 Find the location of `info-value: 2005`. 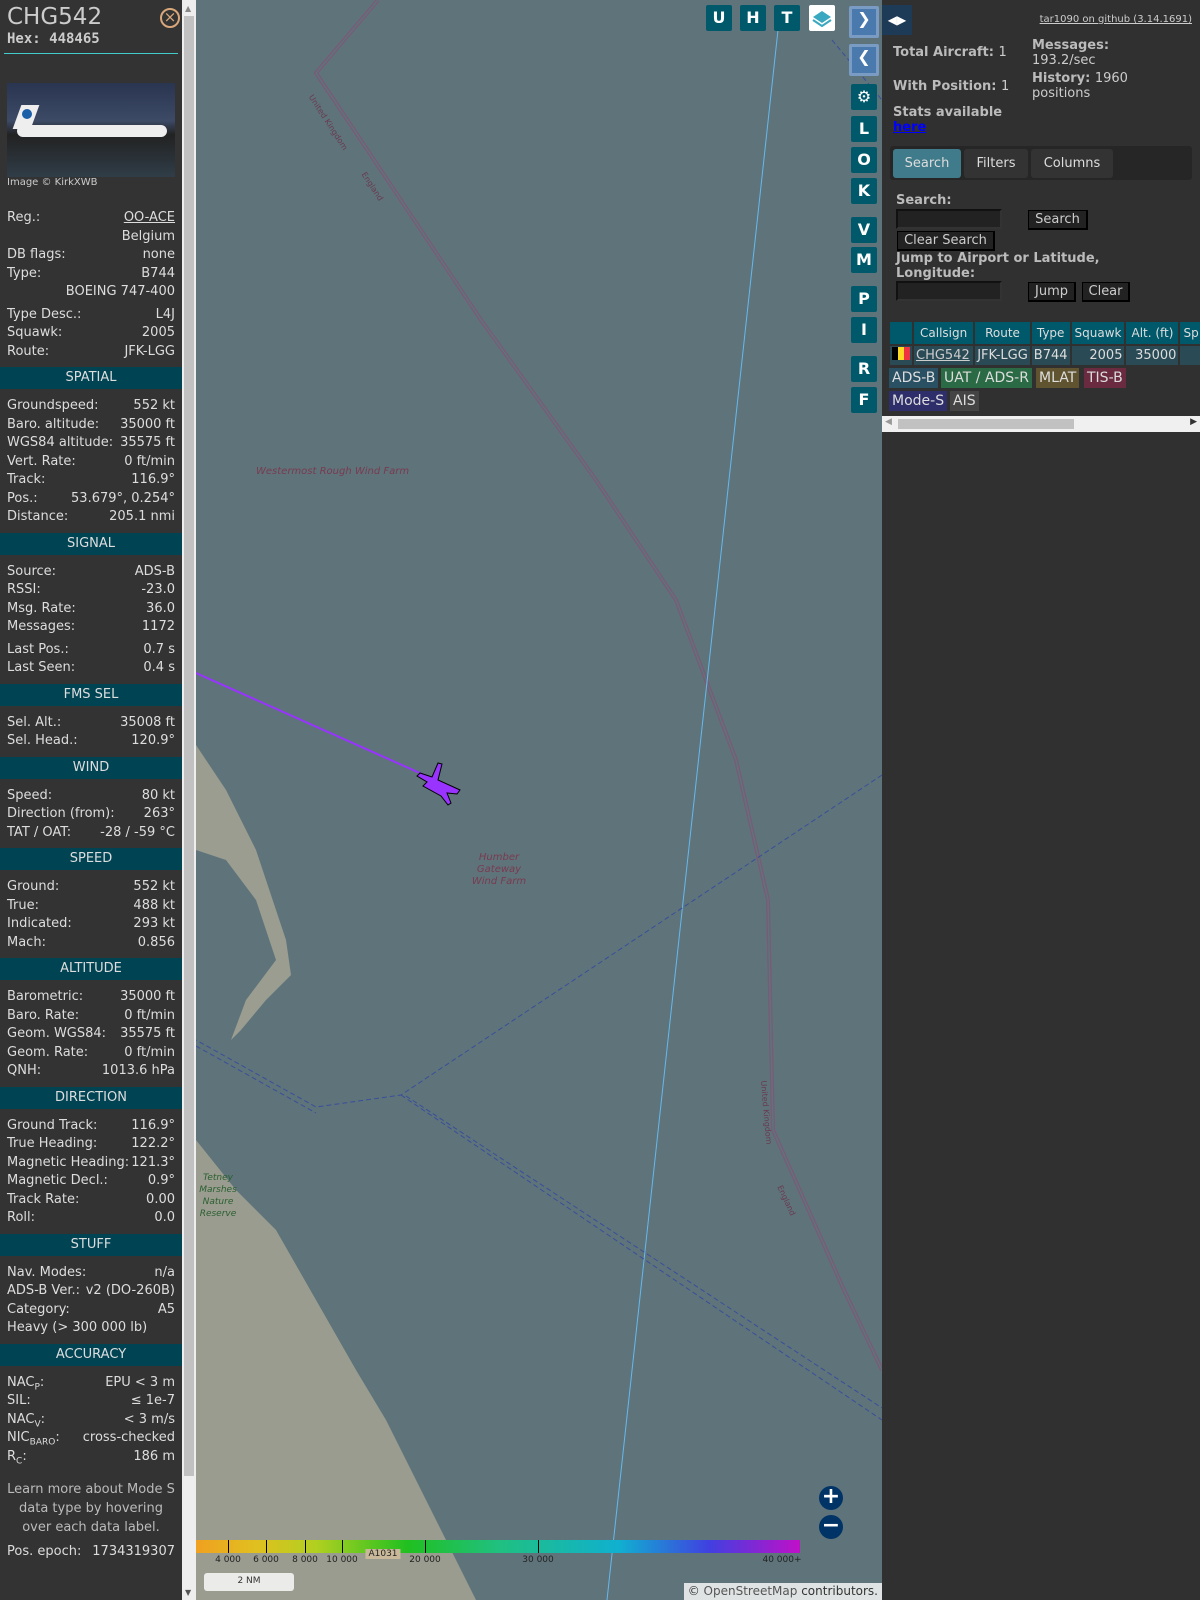

info-value: 2005 is located at coordinates (158, 332).